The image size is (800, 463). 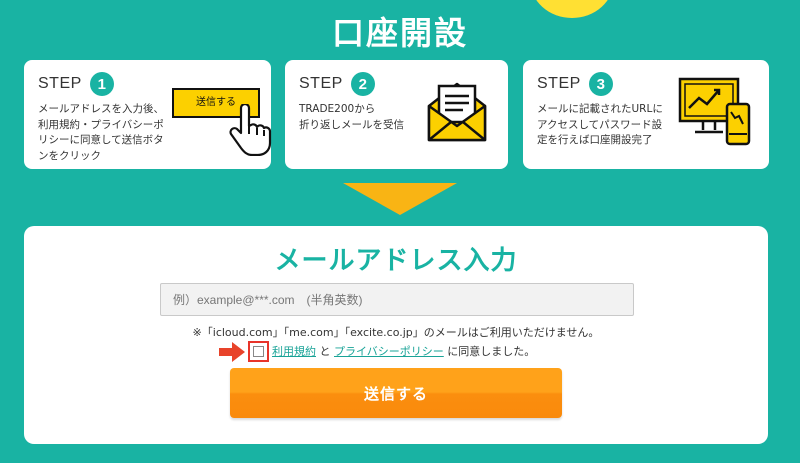 I want to click on terms-link: 利用規約, so click(x=294, y=351).